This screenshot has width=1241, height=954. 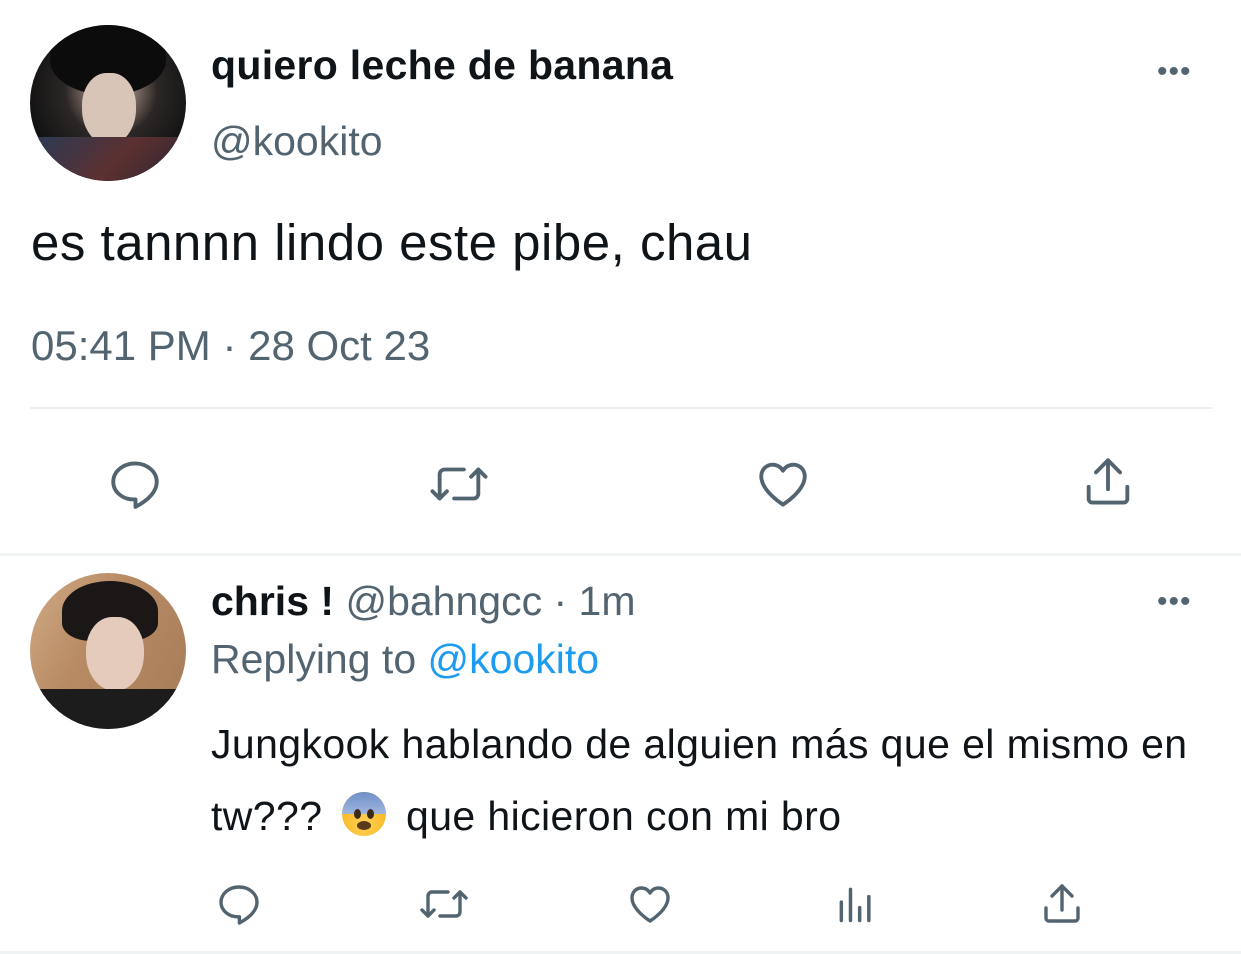 What do you see at coordinates (111, 159) in the screenshot?
I see `avatar-shirt` at bounding box center [111, 159].